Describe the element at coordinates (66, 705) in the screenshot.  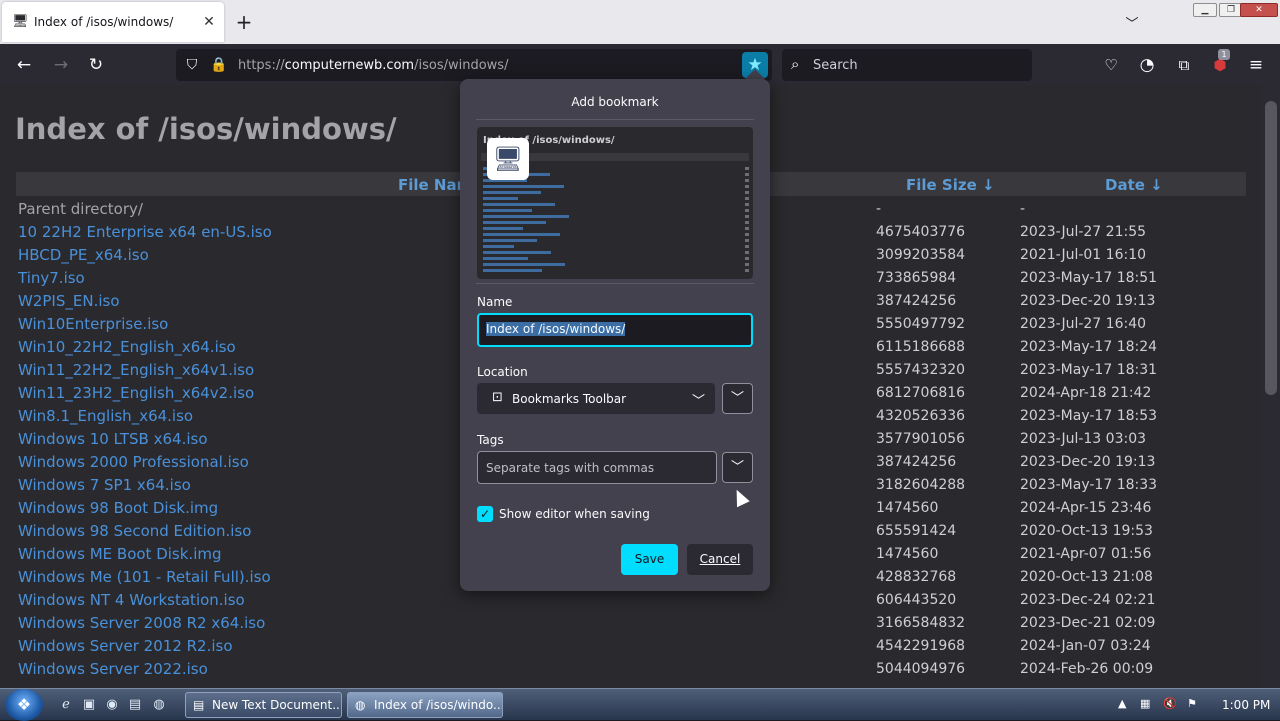
I see `ie-icon: ℯ` at that location.